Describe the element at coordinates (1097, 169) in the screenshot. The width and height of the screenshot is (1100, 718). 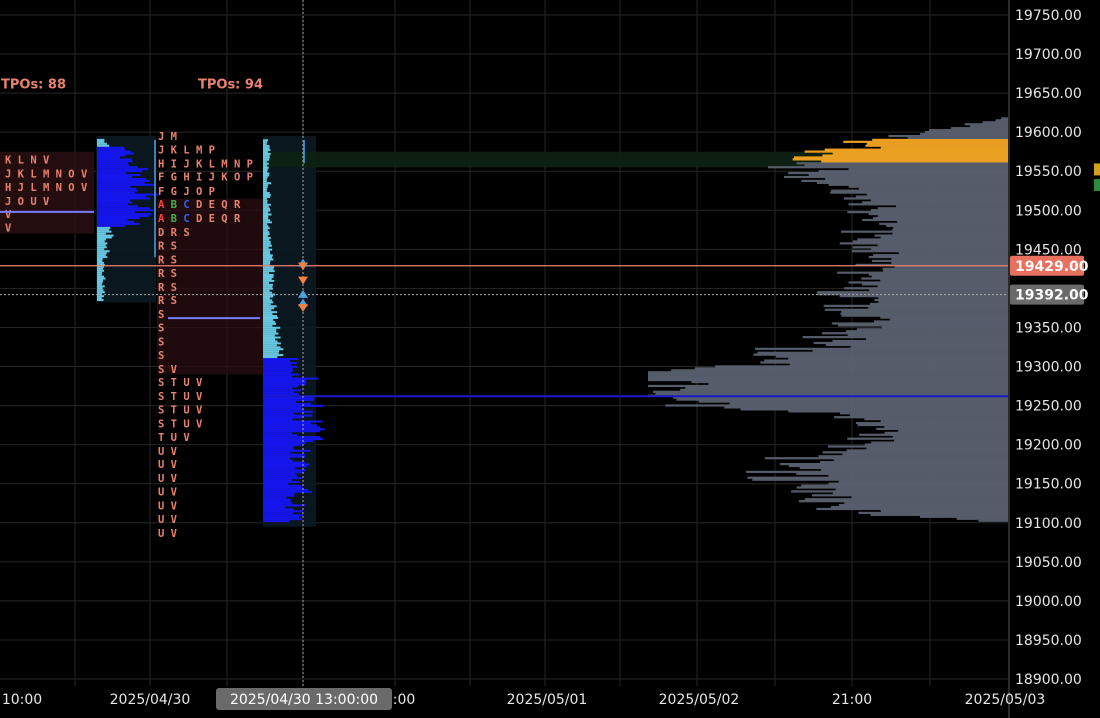
I see `right-edge-indicator` at that location.